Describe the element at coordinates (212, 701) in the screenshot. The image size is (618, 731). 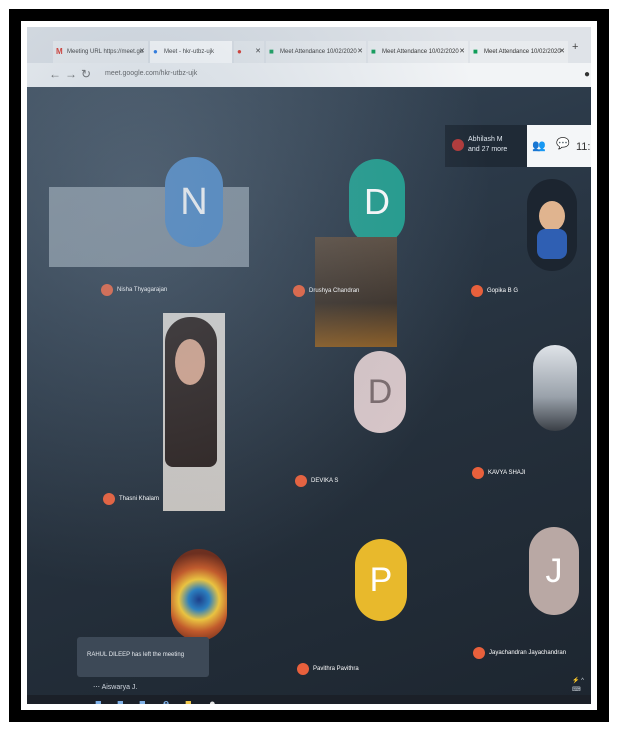
I see `chrome-icon: ●` at that location.